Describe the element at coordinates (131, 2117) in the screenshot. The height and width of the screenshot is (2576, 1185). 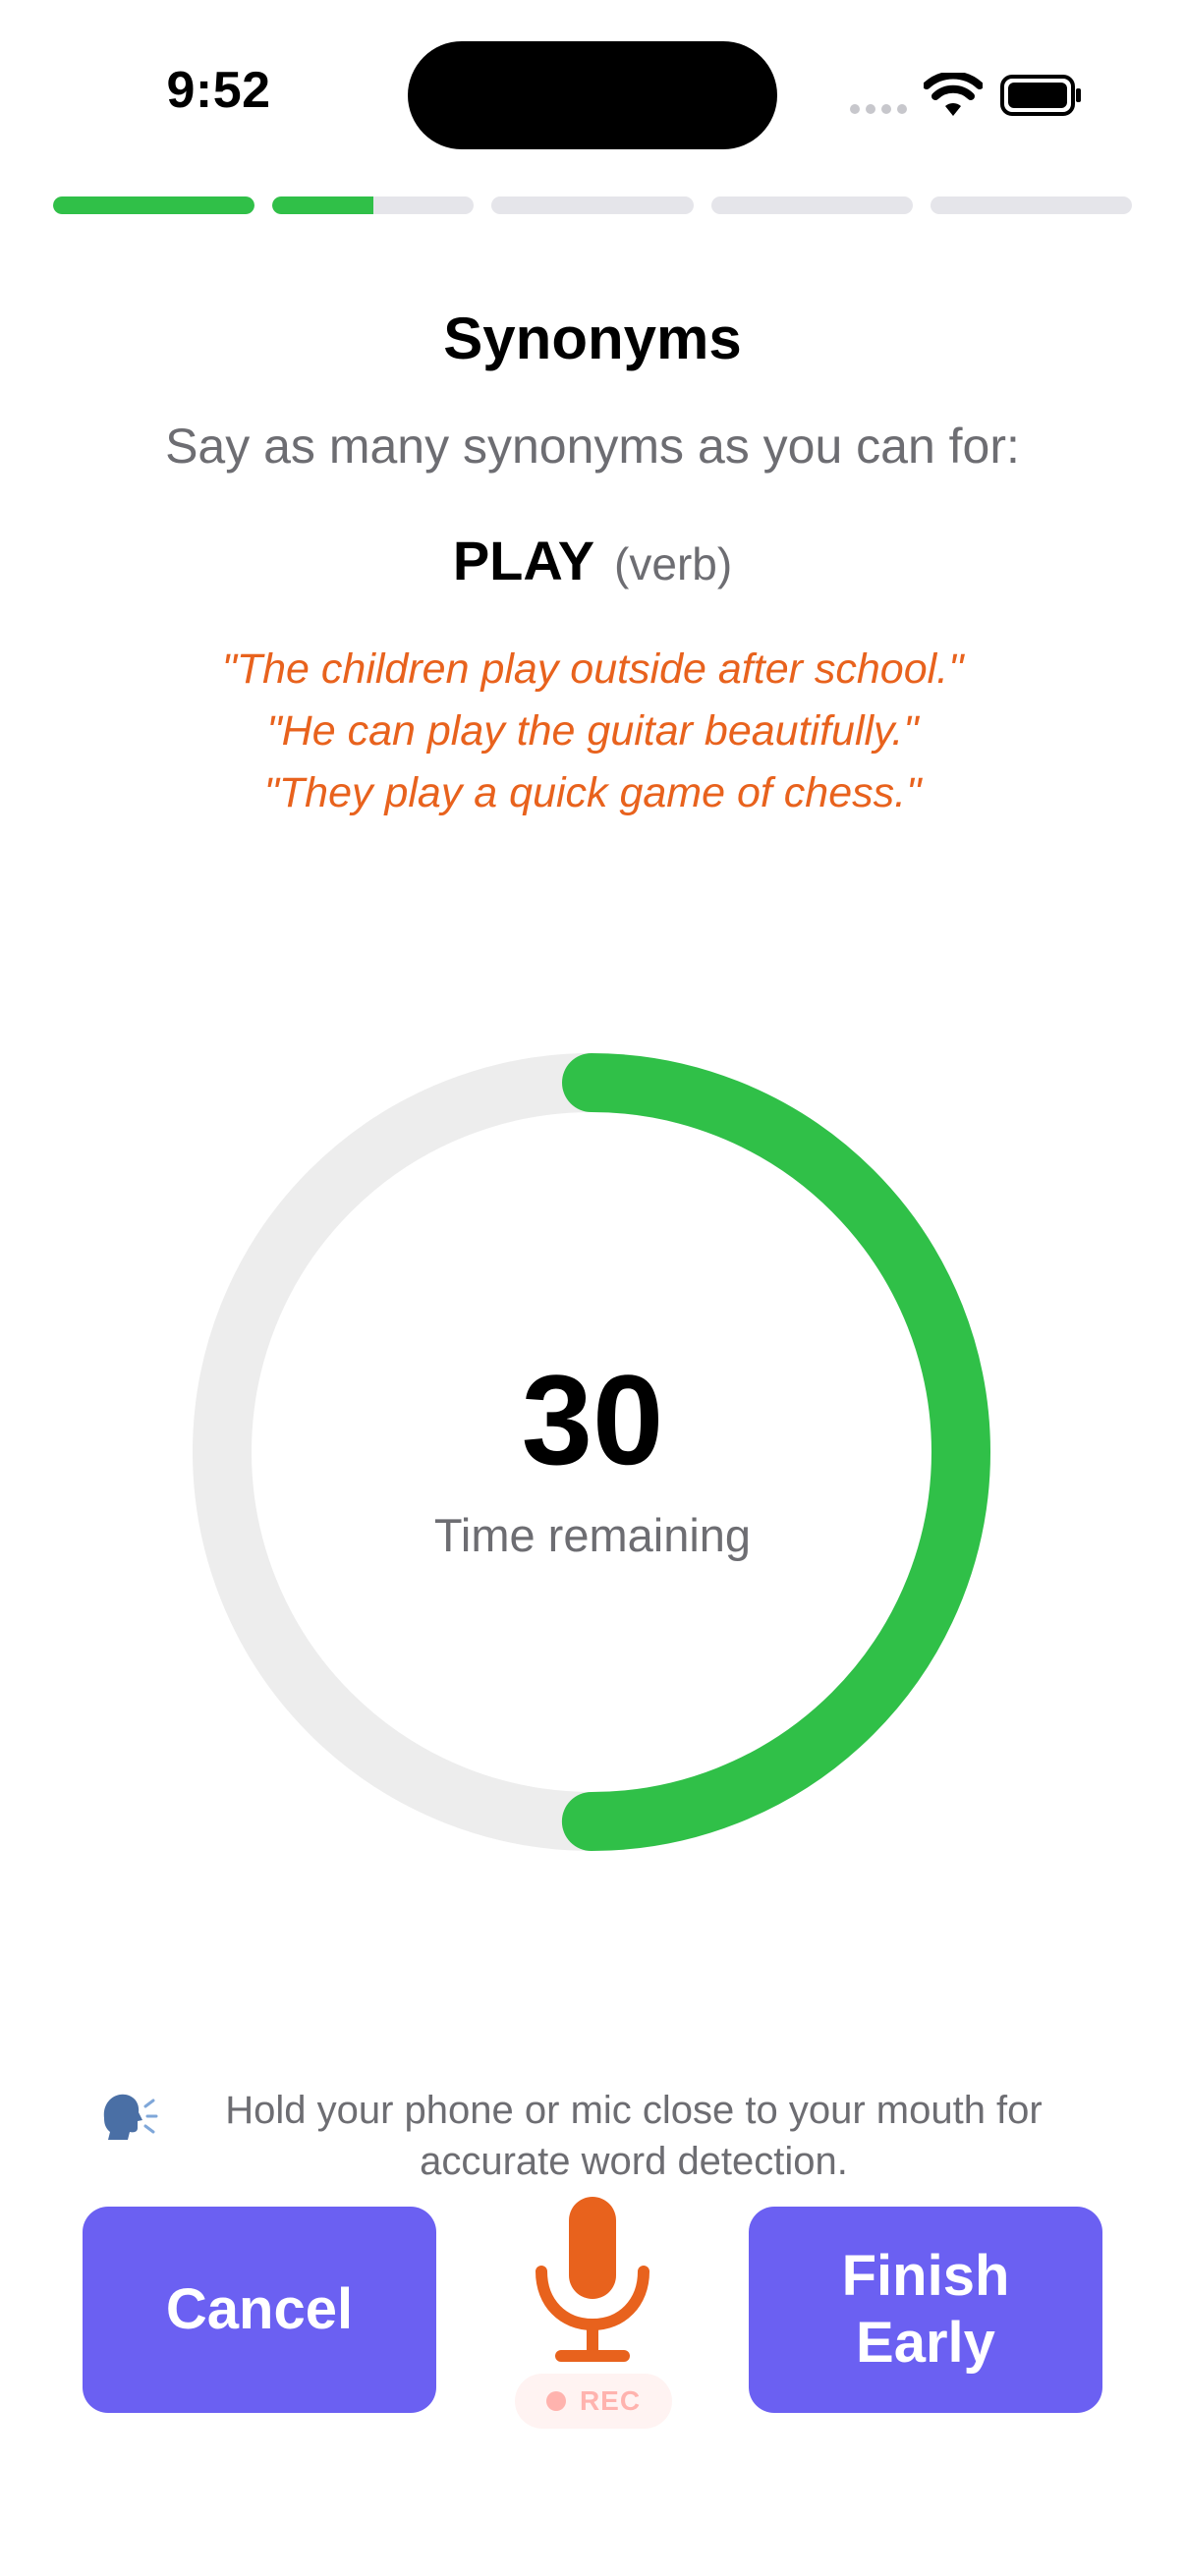
I see `speaking-head-icon` at that location.